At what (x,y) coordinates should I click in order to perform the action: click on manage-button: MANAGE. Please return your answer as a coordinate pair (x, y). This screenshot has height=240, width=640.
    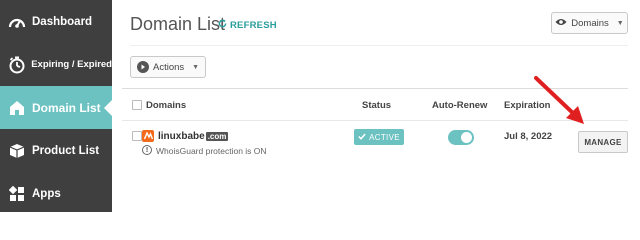
    Looking at the image, I should click on (603, 142).